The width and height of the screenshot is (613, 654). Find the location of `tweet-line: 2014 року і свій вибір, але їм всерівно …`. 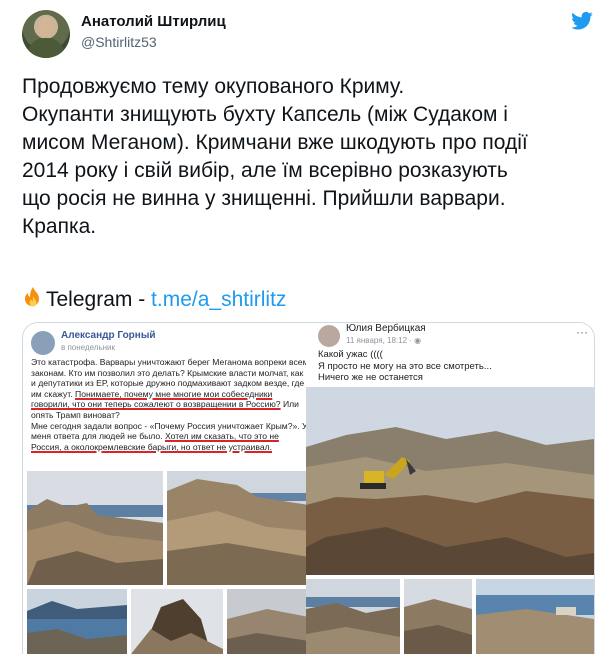

tweet-line: 2014 року і свій вибір, але їм всерівно … is located at coordinates (265, 170).